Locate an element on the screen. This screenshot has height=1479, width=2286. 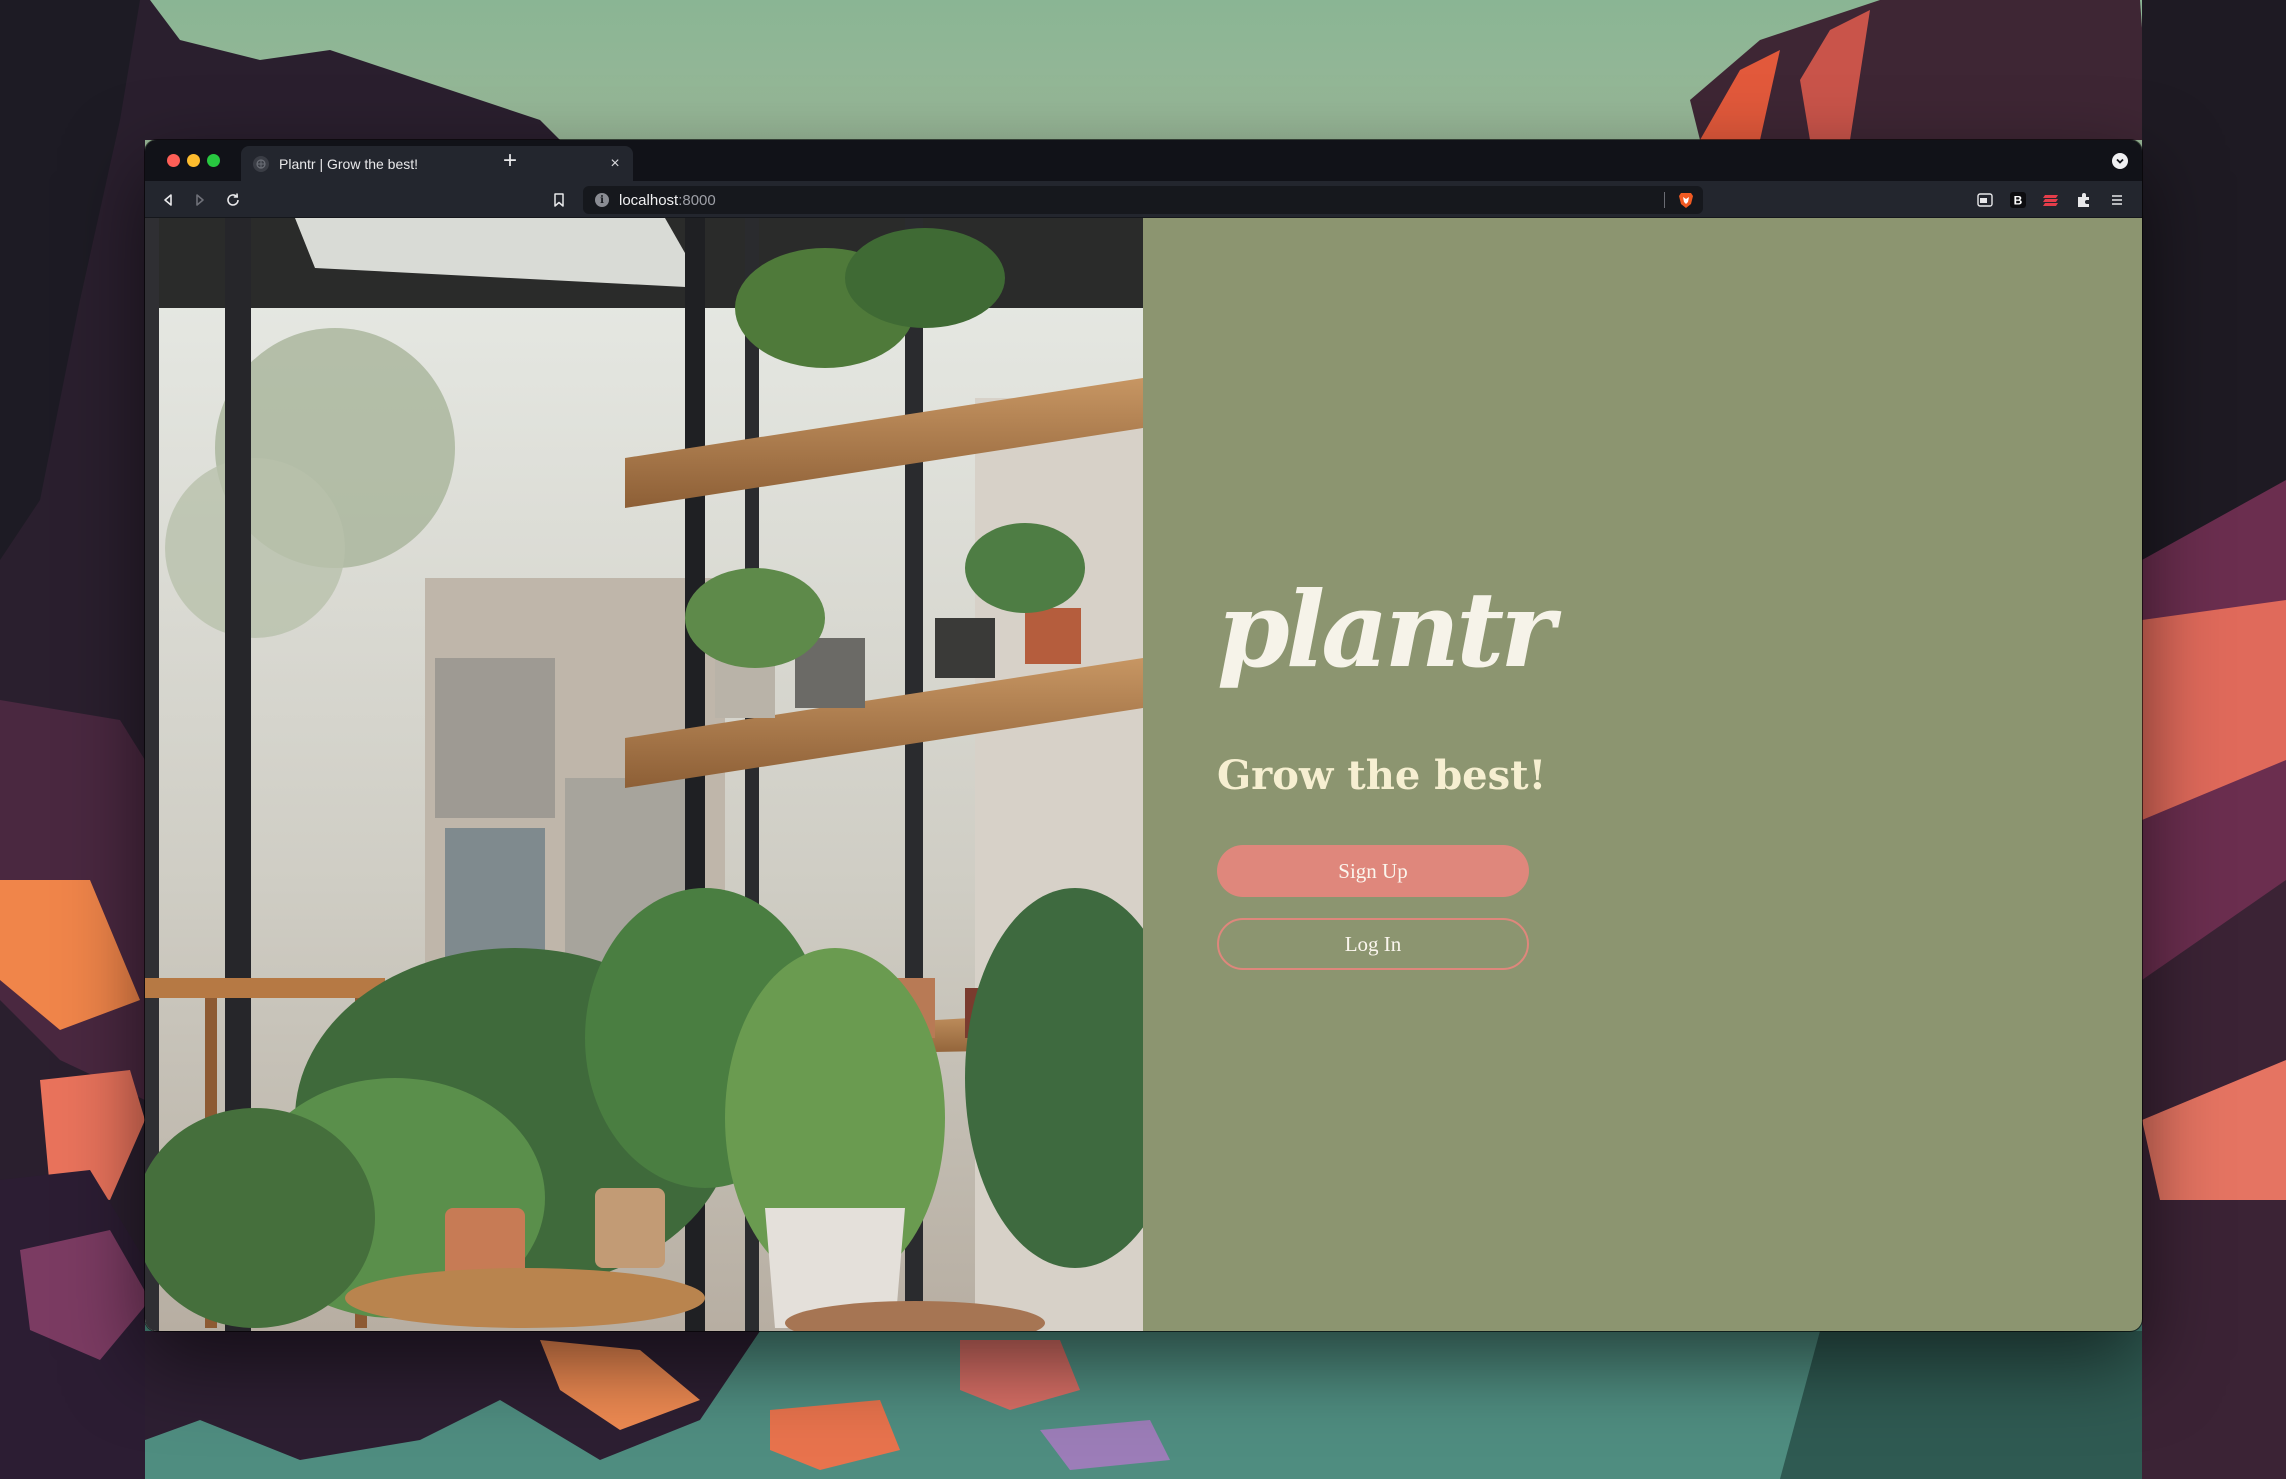
forward-icon is located at coordinates (200, 200).